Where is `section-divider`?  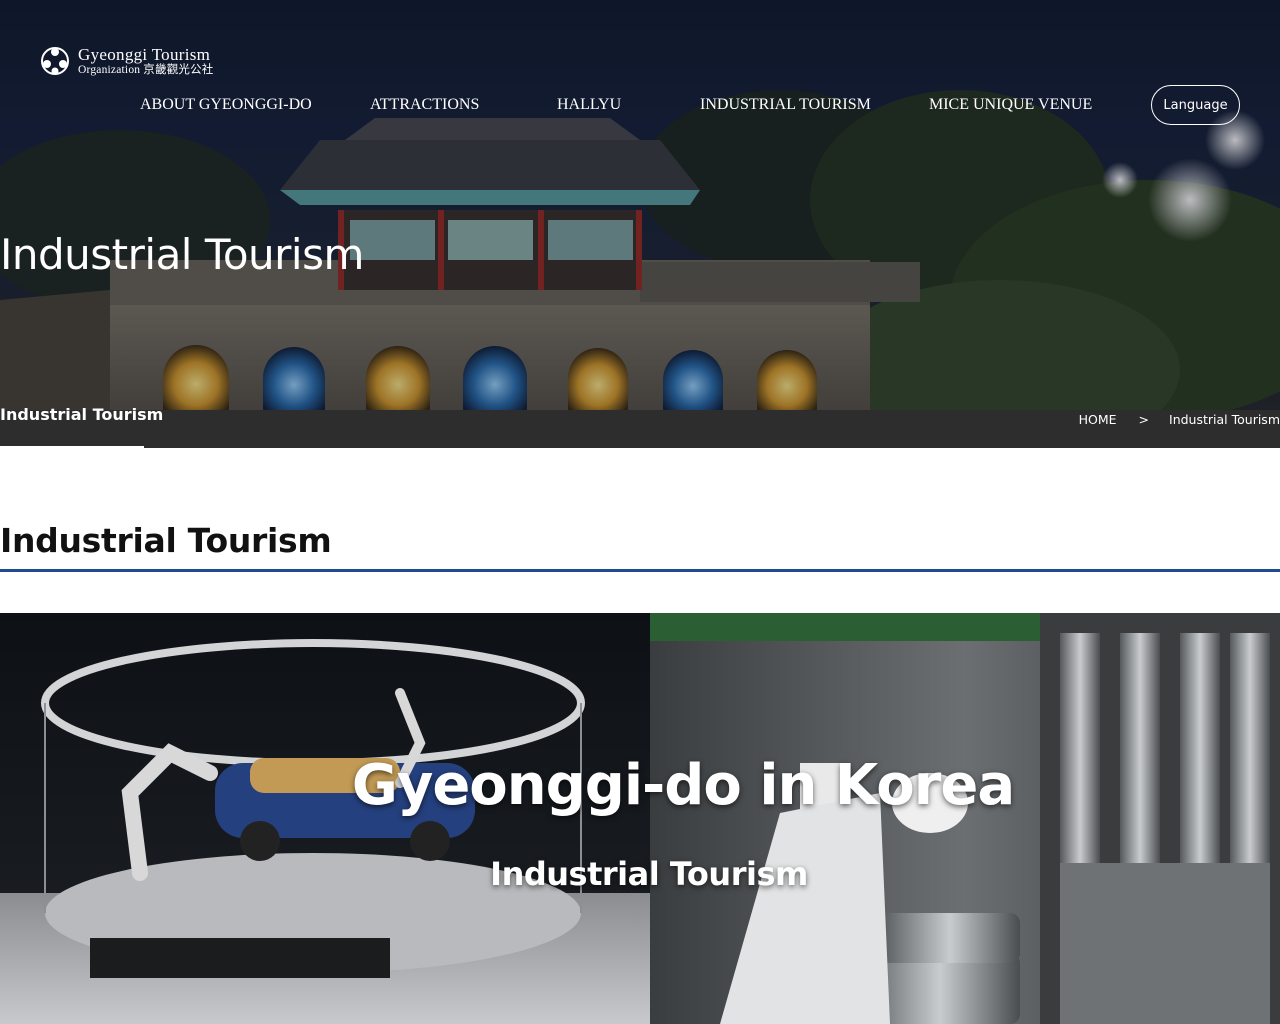
section-divider is located at coordinates (640, 570).